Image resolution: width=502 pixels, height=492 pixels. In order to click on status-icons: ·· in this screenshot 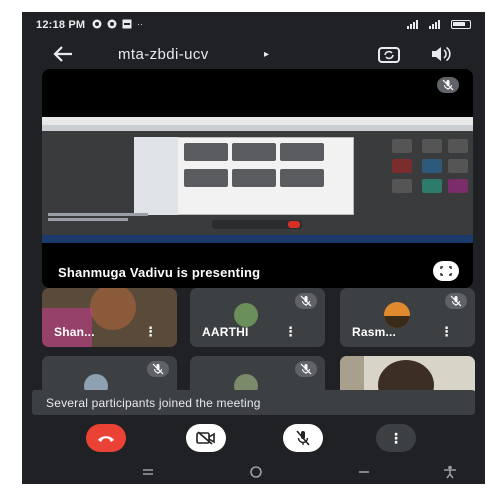, I will do `click(117, 24)`.